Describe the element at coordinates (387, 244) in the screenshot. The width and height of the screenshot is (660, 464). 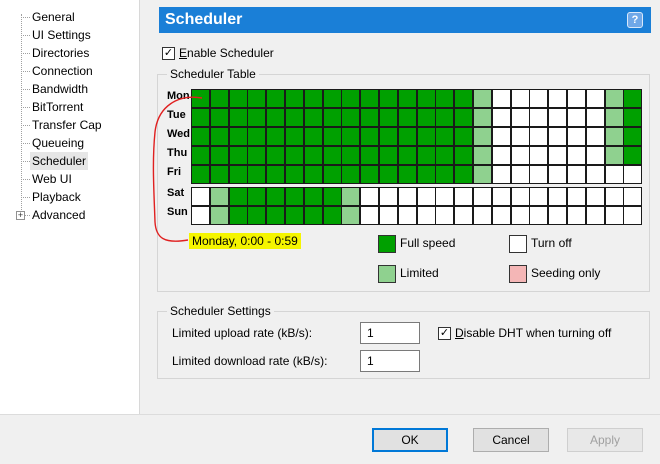
I see `legend-full-swatch` at that location.